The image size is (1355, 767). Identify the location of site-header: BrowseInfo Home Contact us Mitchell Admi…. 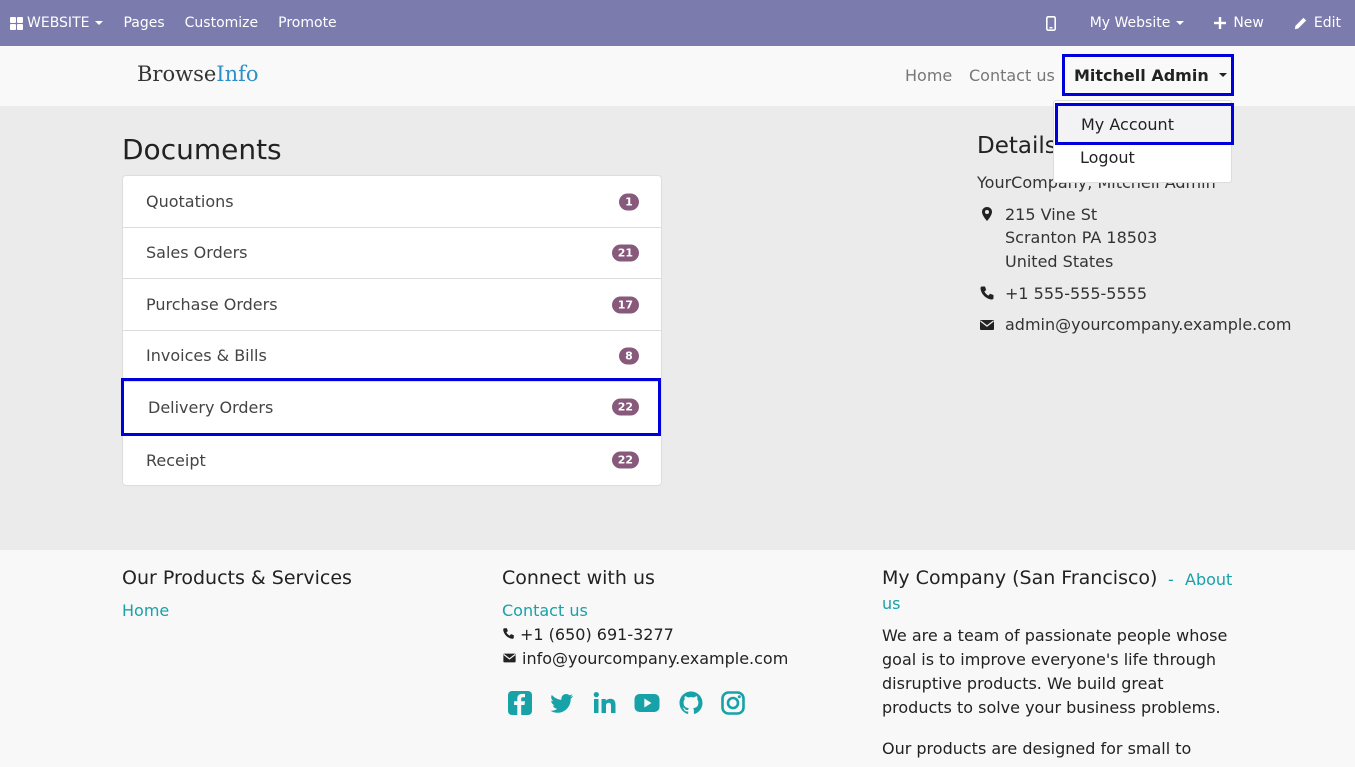
(677, 76).